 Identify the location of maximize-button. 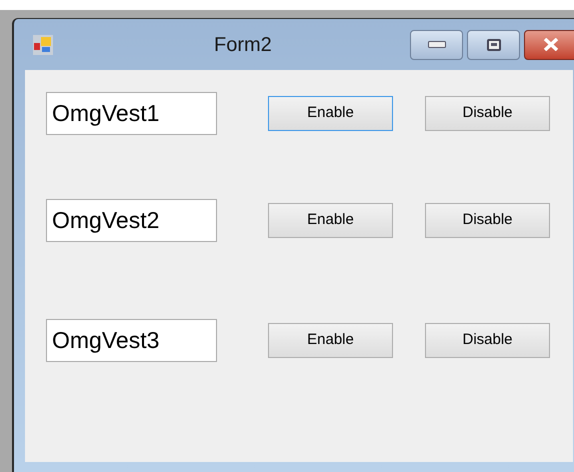
(493, 45).